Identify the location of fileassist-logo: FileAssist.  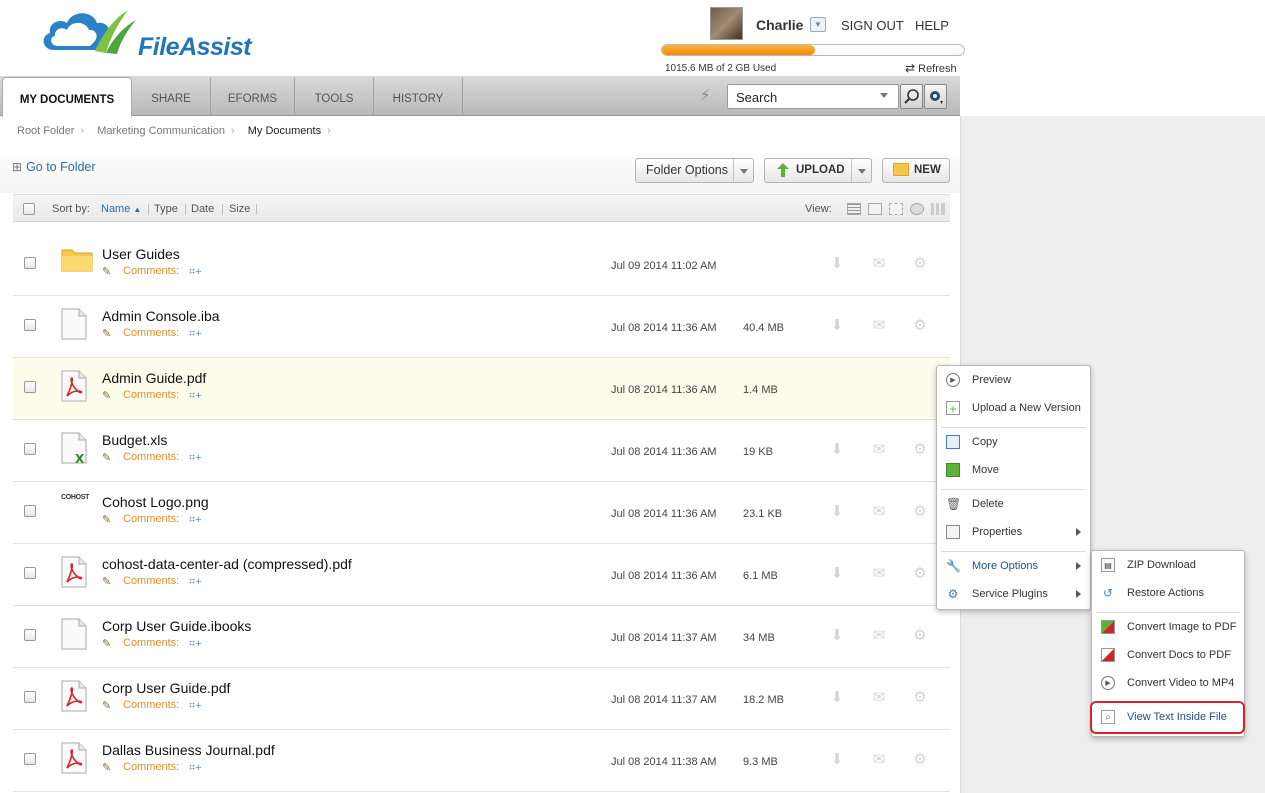
(155, 33).